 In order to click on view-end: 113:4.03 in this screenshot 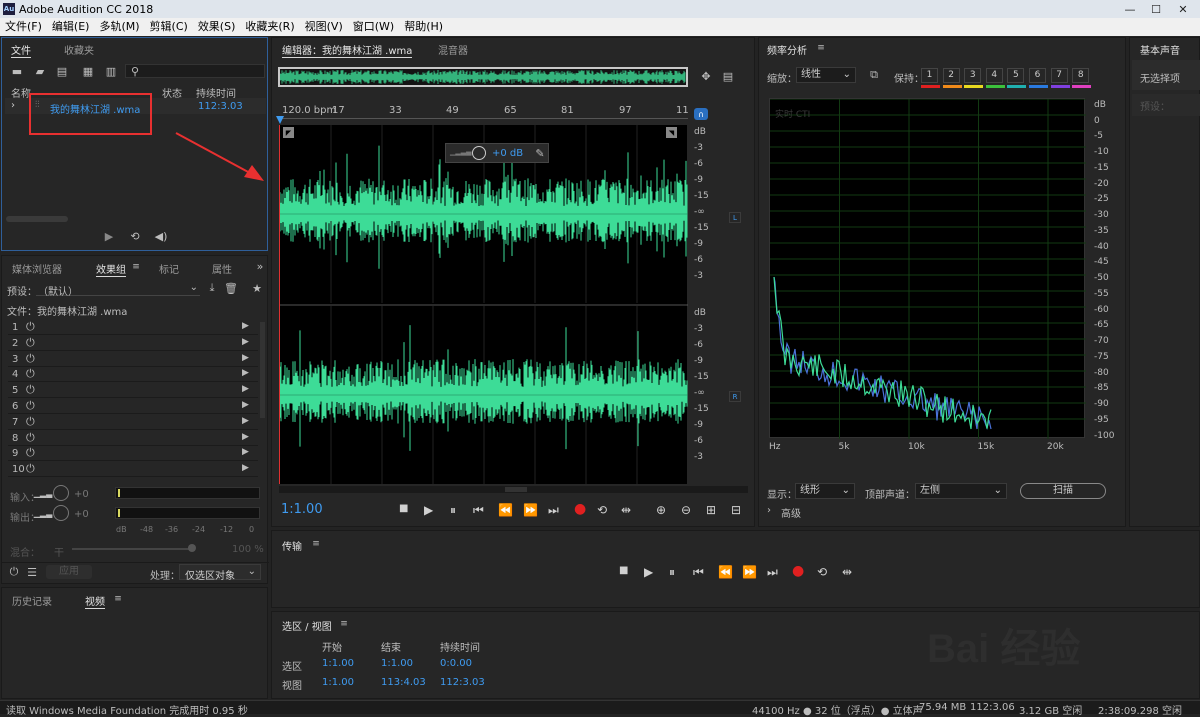, I will do `click(403, 682)`.